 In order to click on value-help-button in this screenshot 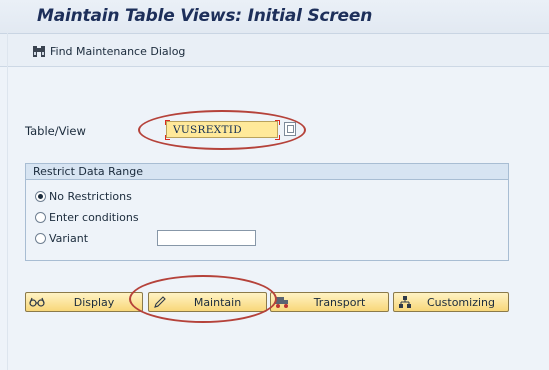, I will do `click(290, 129)`.